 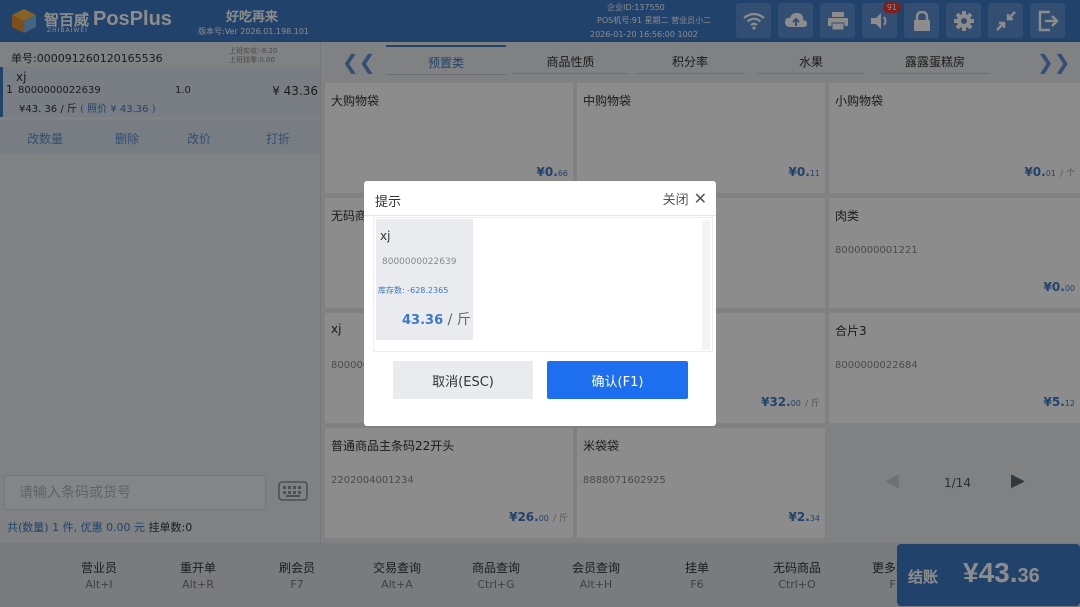 I want to click on dialog-product-price: 43.36 / 斤, so click(x=436, y=319).